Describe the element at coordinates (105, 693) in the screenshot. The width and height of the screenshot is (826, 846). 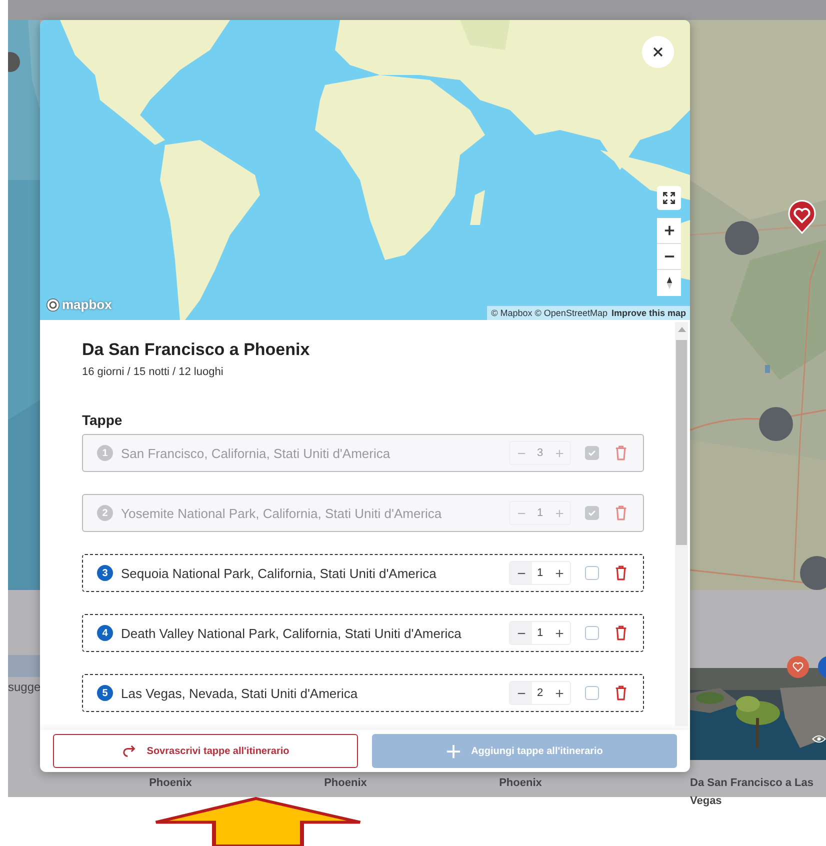
I see `step-number: 5` at that location.